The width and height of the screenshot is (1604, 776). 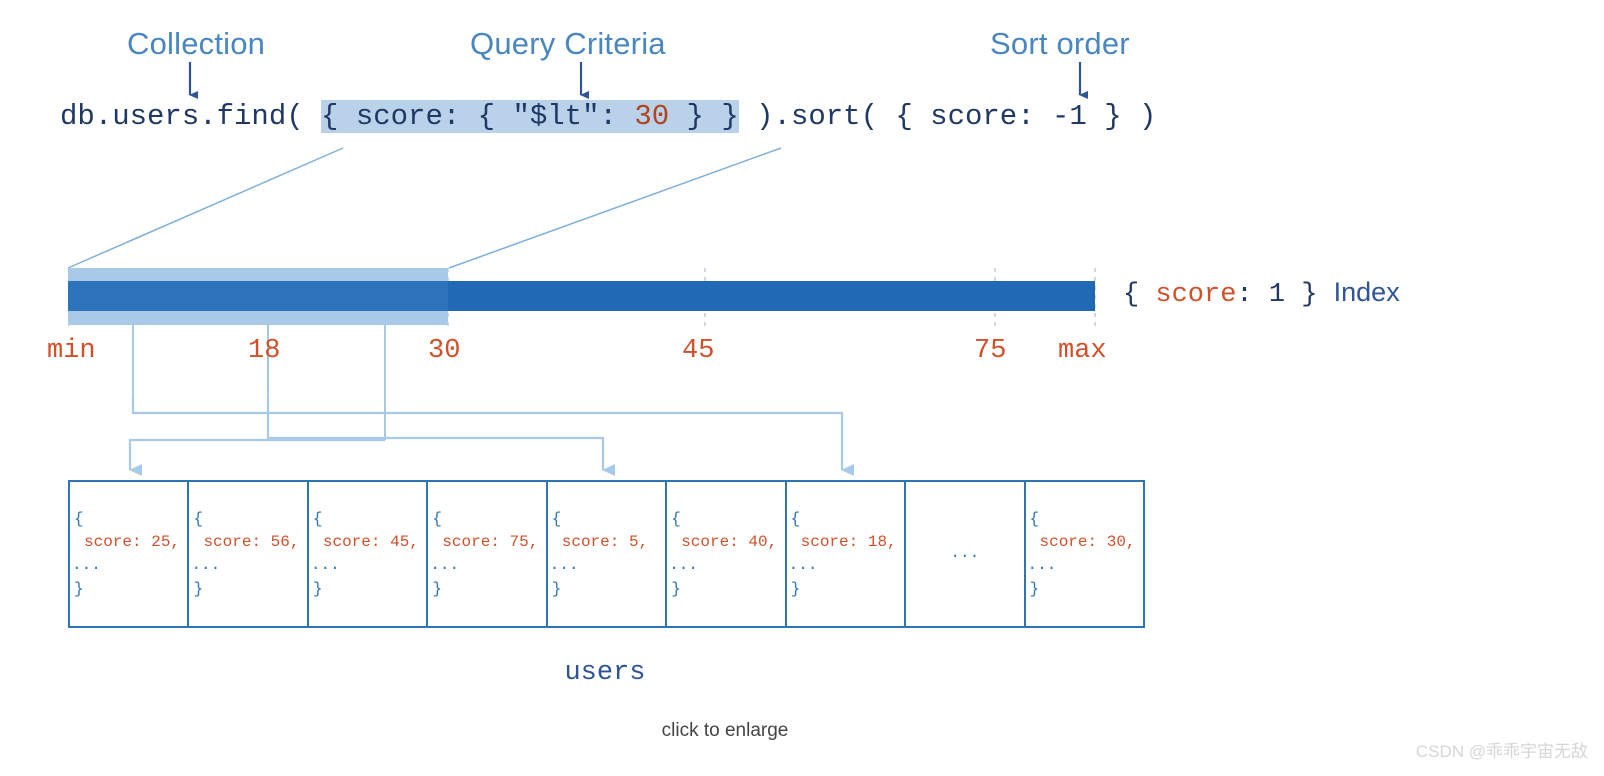 I want to click on document-box: { score: 30, ... }, so click(x=1084, y=554).